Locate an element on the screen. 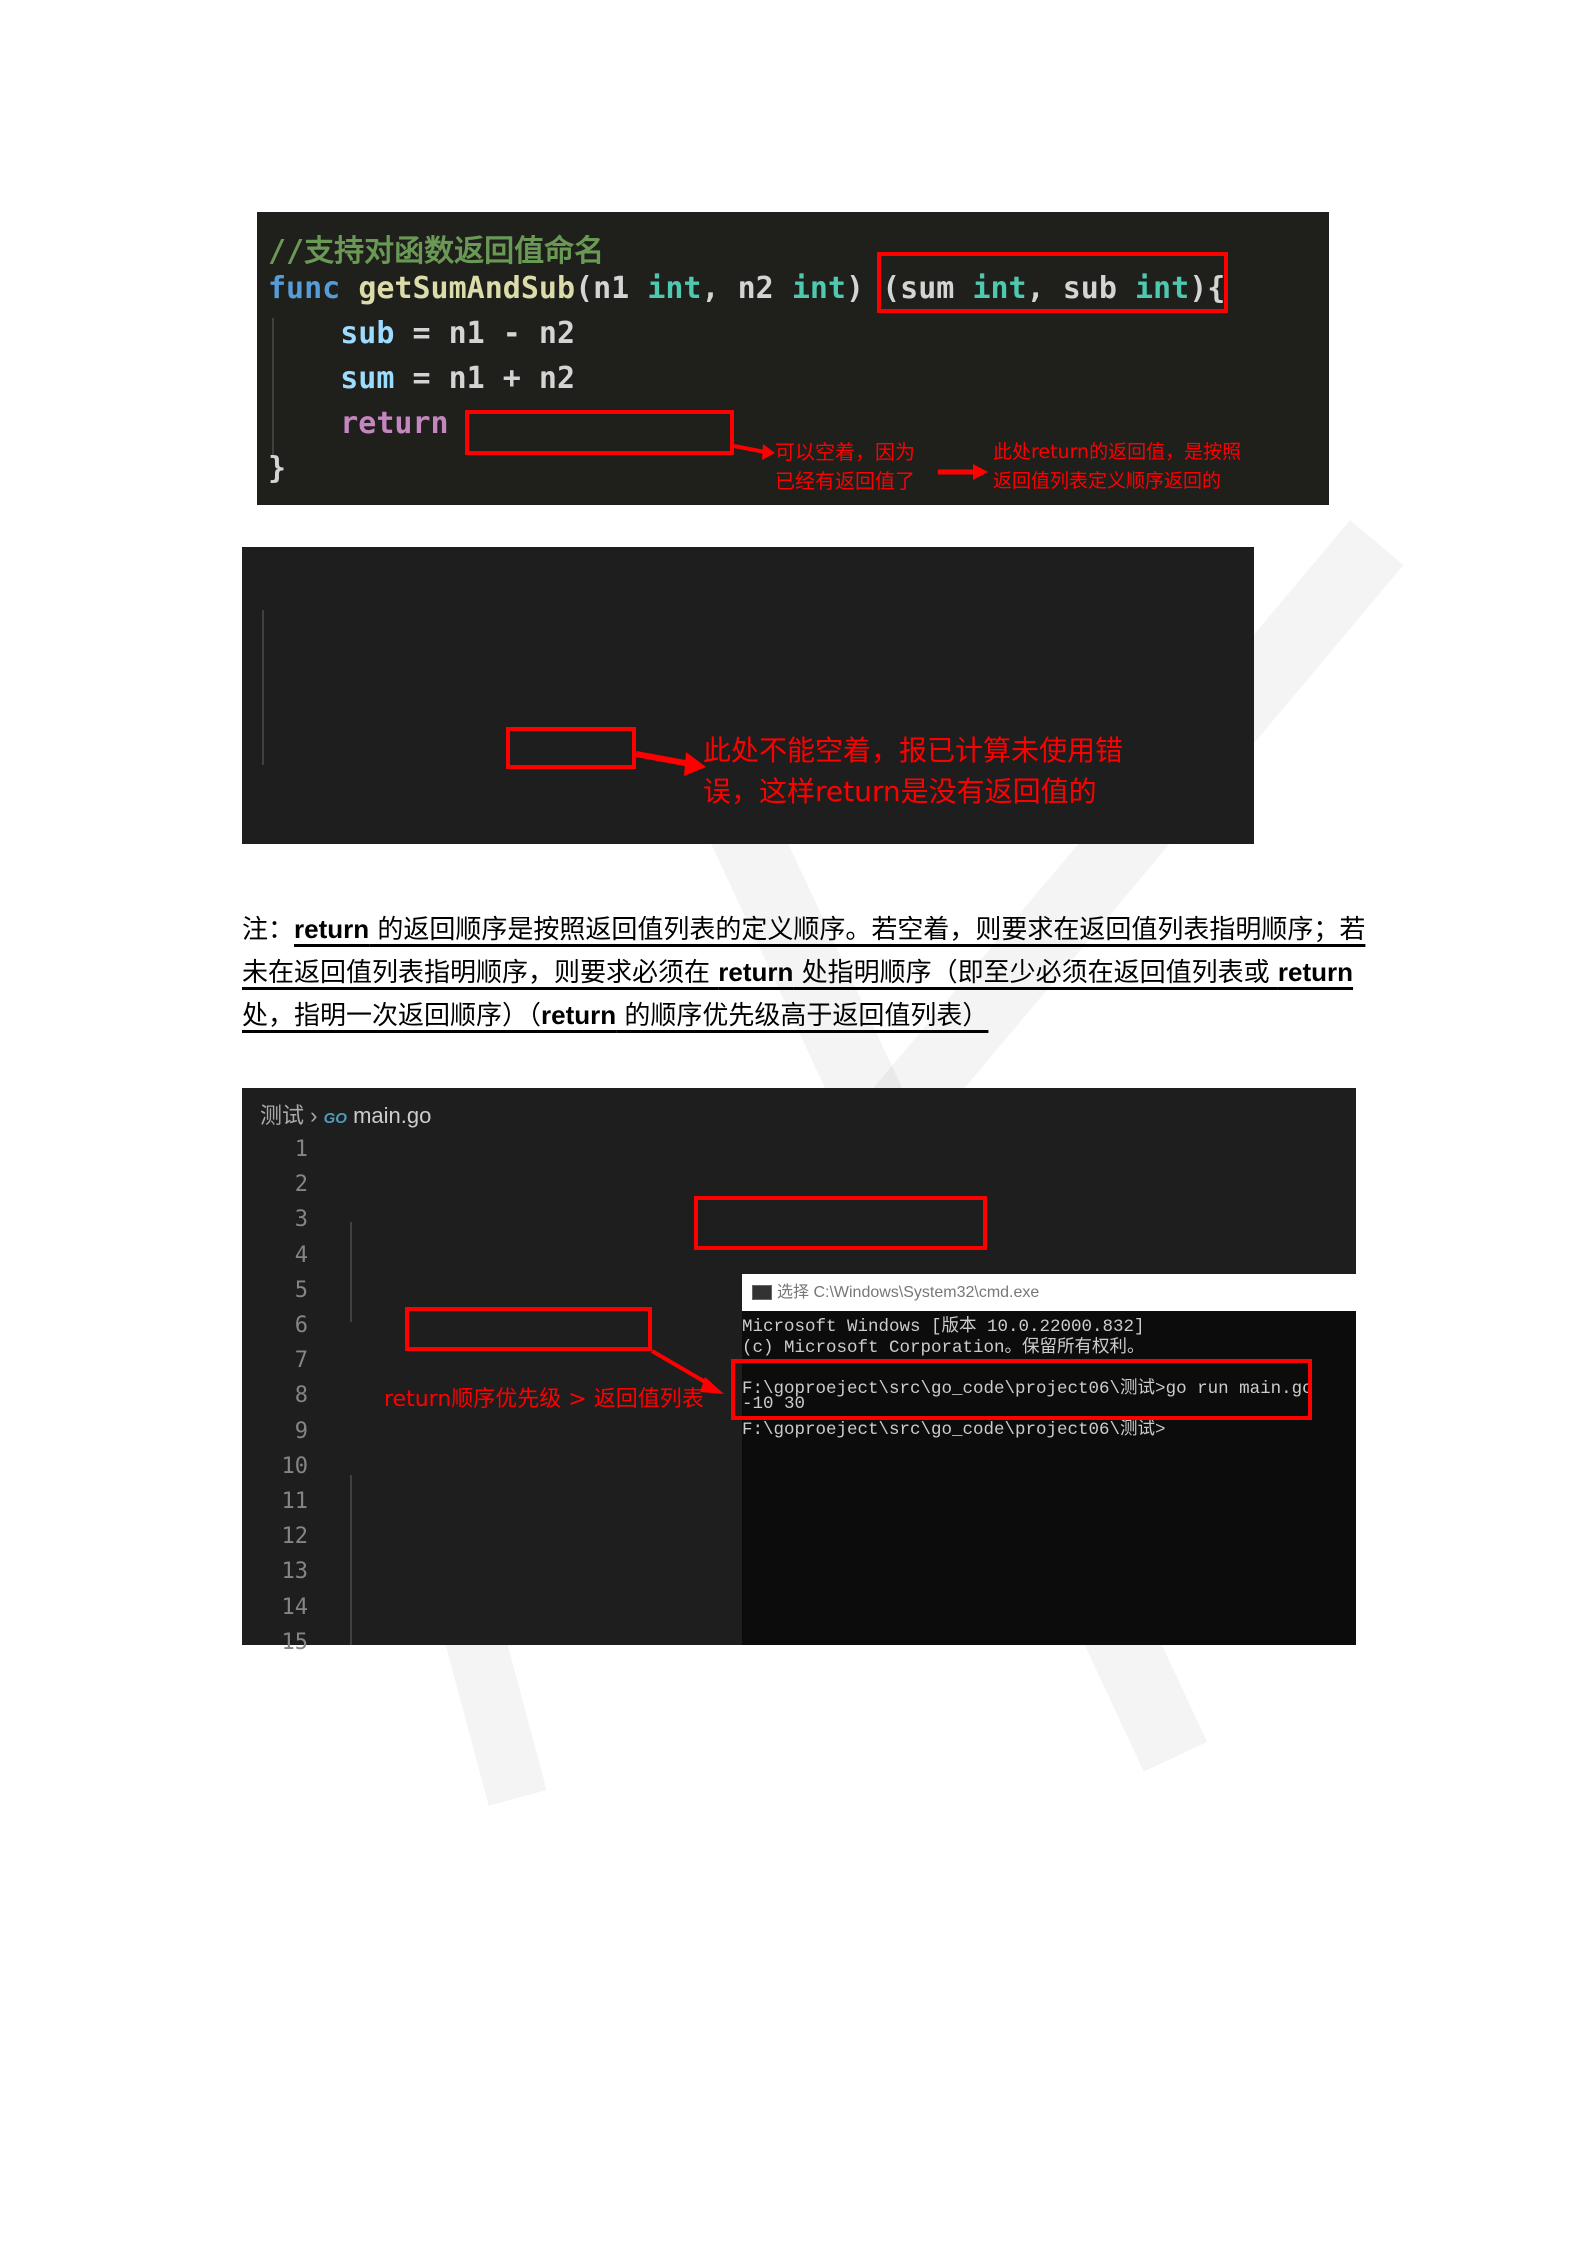  line-number: 12 is located at coordinates (295, 1537).